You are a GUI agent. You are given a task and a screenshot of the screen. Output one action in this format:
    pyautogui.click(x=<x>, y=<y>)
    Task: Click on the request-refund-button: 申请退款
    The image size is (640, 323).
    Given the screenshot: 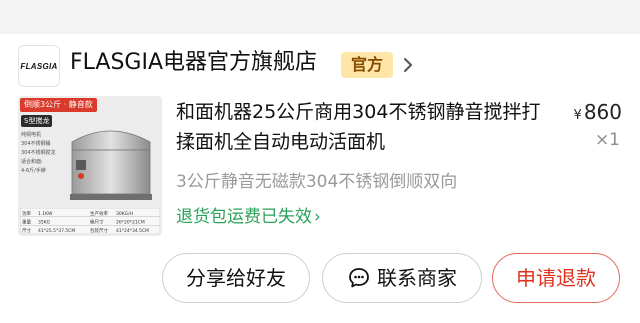 What is the action you would take?
    pyautogui.click(x=556, y=278)
    